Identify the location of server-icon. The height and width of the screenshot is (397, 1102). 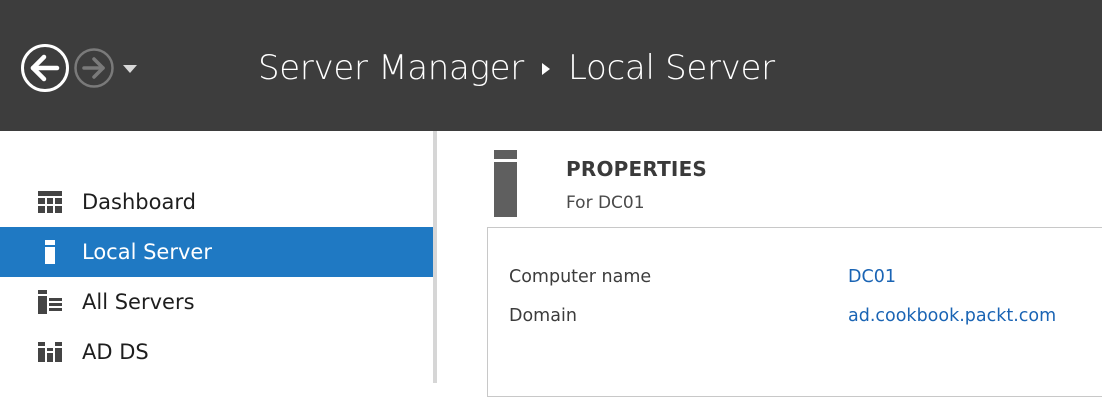
(50, 252).